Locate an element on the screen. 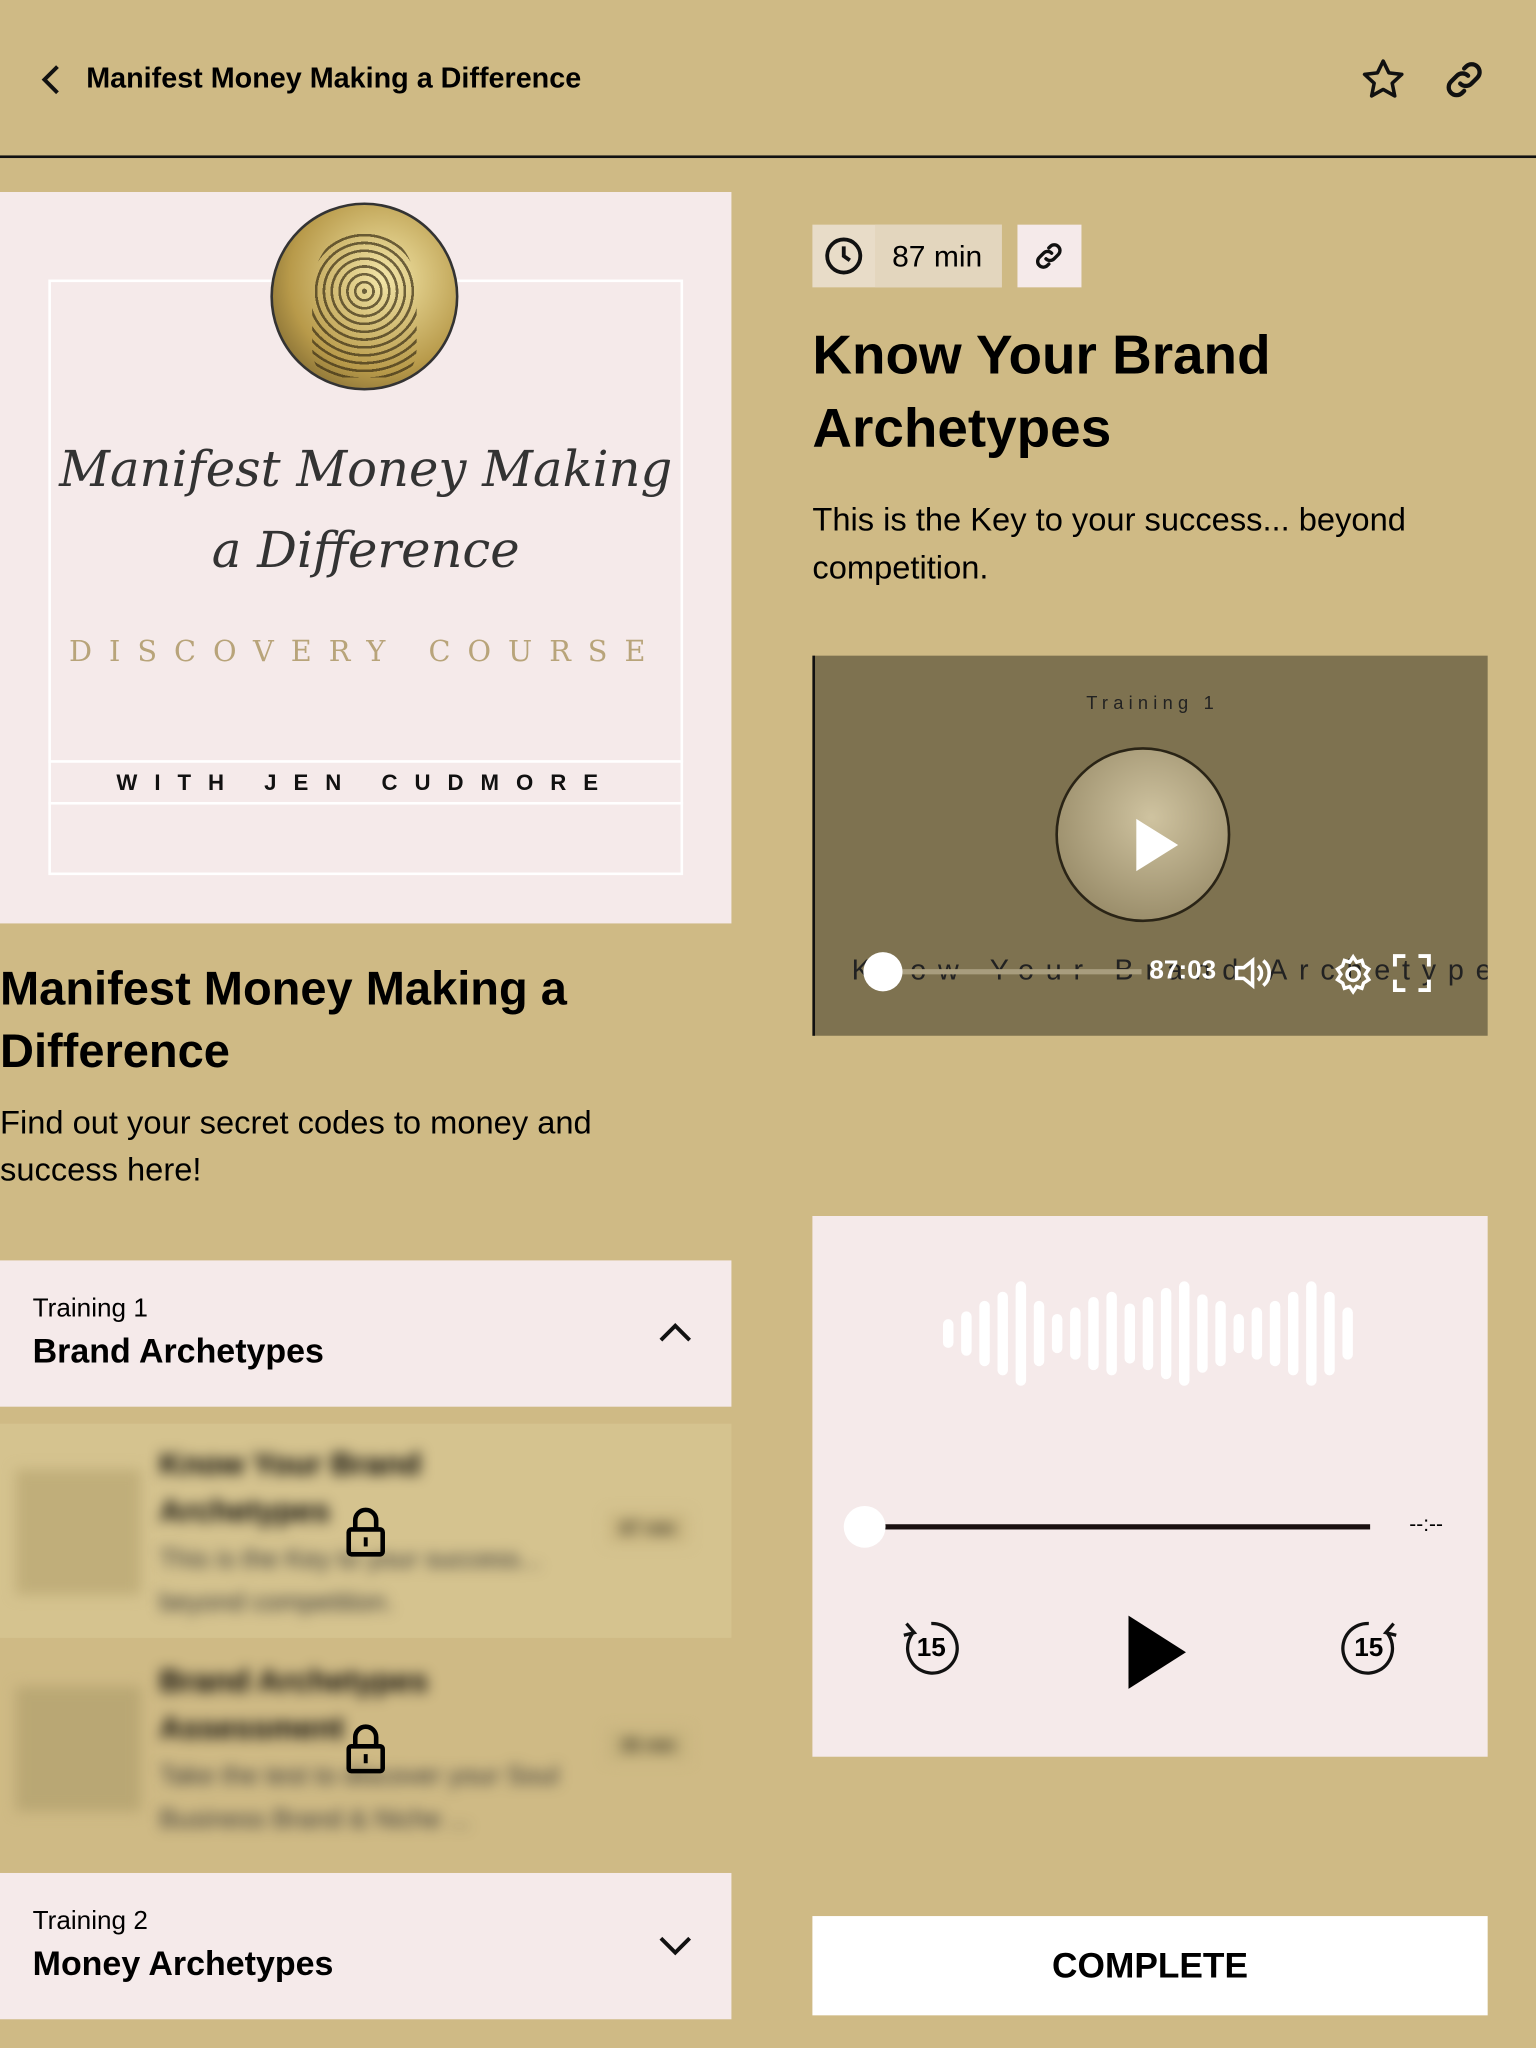 The width and height of the screenshot is (1536, 2048). top-bar: Manifest Money Making a Difference is located at coordinates (768, 79).